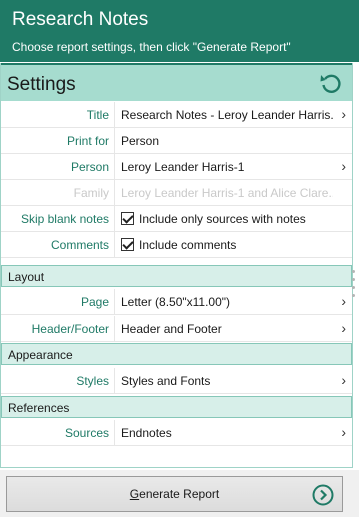  I want to click on comments-value: Include comments, so click(233, 245).